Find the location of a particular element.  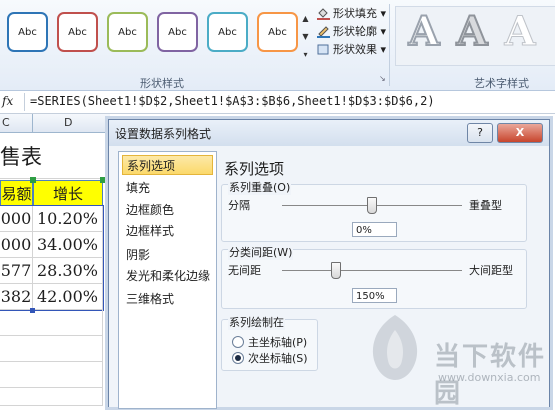

divider is located at coordinates (24, 102).